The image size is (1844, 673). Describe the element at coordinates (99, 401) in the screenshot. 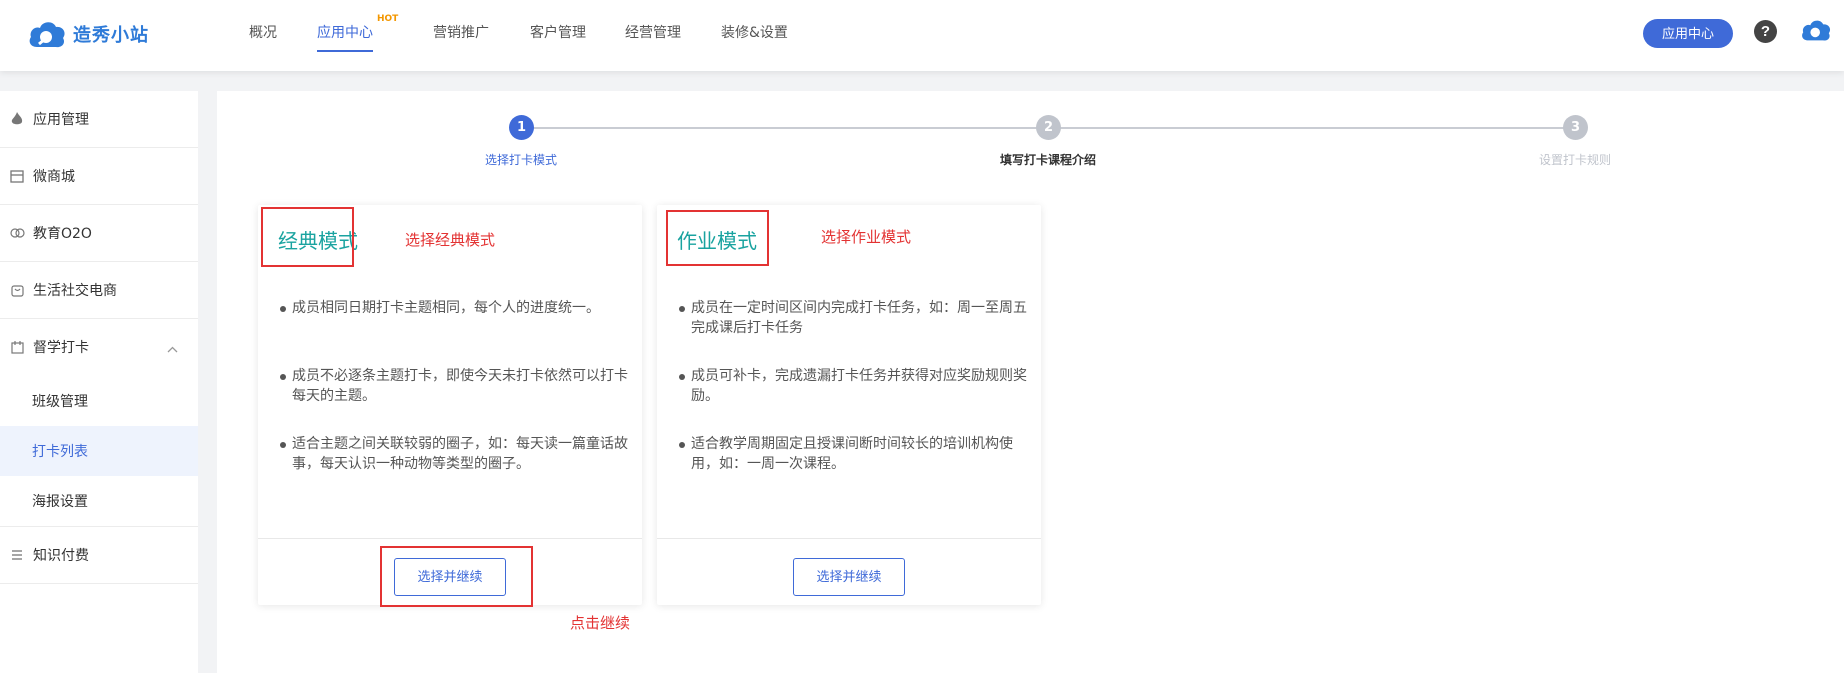

I see `sidebar-subitem-class-management: 班级管理` at that location.